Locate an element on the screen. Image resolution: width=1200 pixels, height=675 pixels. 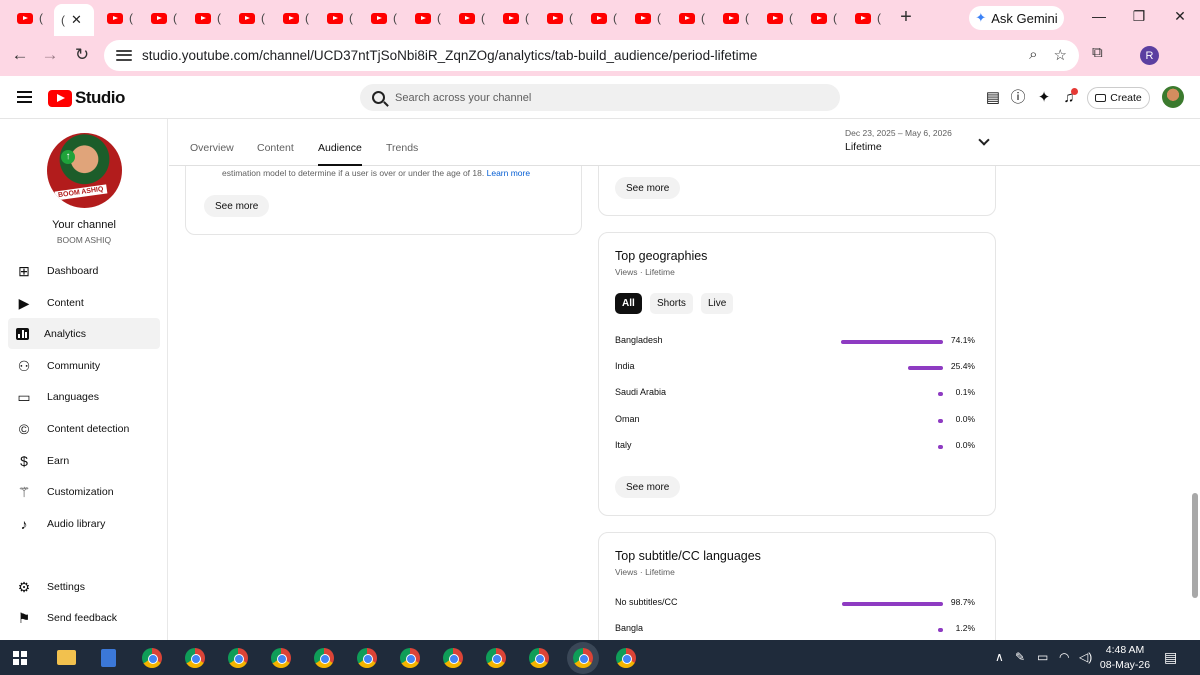
card-subtitle: Views · Lifetime is located at coordinates (645, 572).